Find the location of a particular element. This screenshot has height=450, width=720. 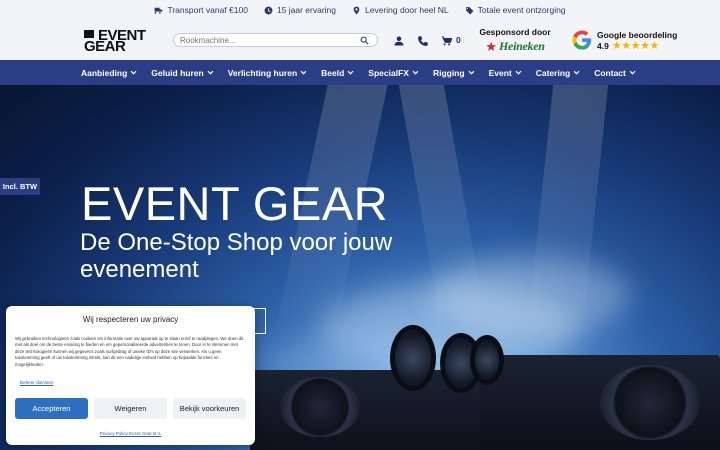

nav-item-verlichting-huren: Verlichting huren is located at coordinates (267, 73).